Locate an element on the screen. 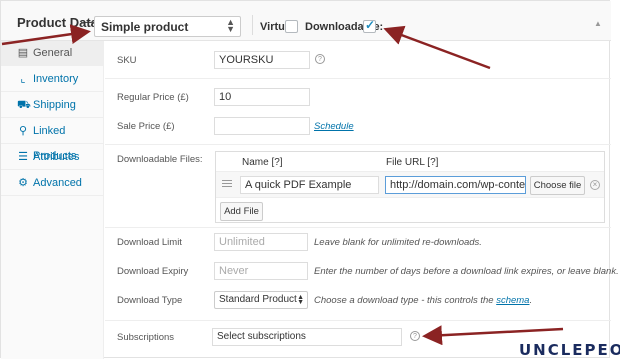 This screenshot has width=620, height=364. downloadable-files-label: Downloadable Files: is located at coordinates (160, 159).